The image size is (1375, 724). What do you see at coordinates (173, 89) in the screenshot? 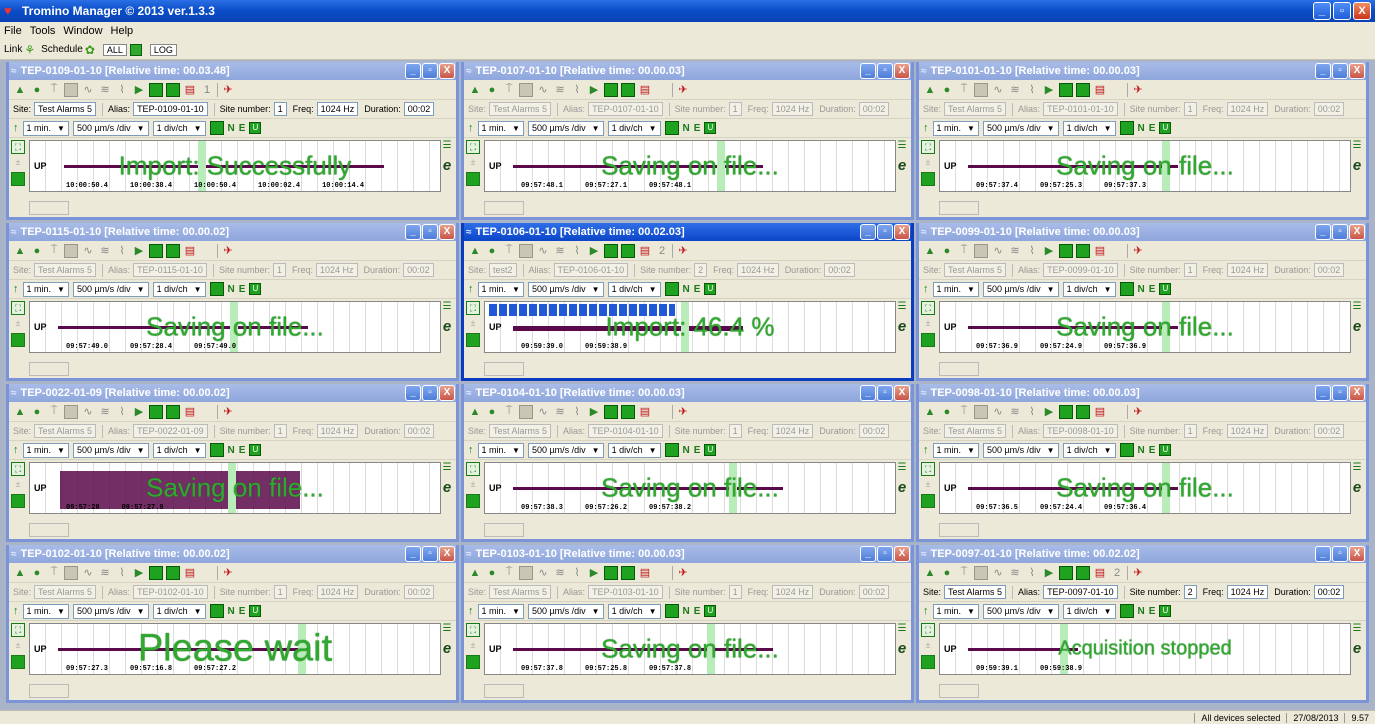
I see `import-icon` at bounding box center [173, 89].